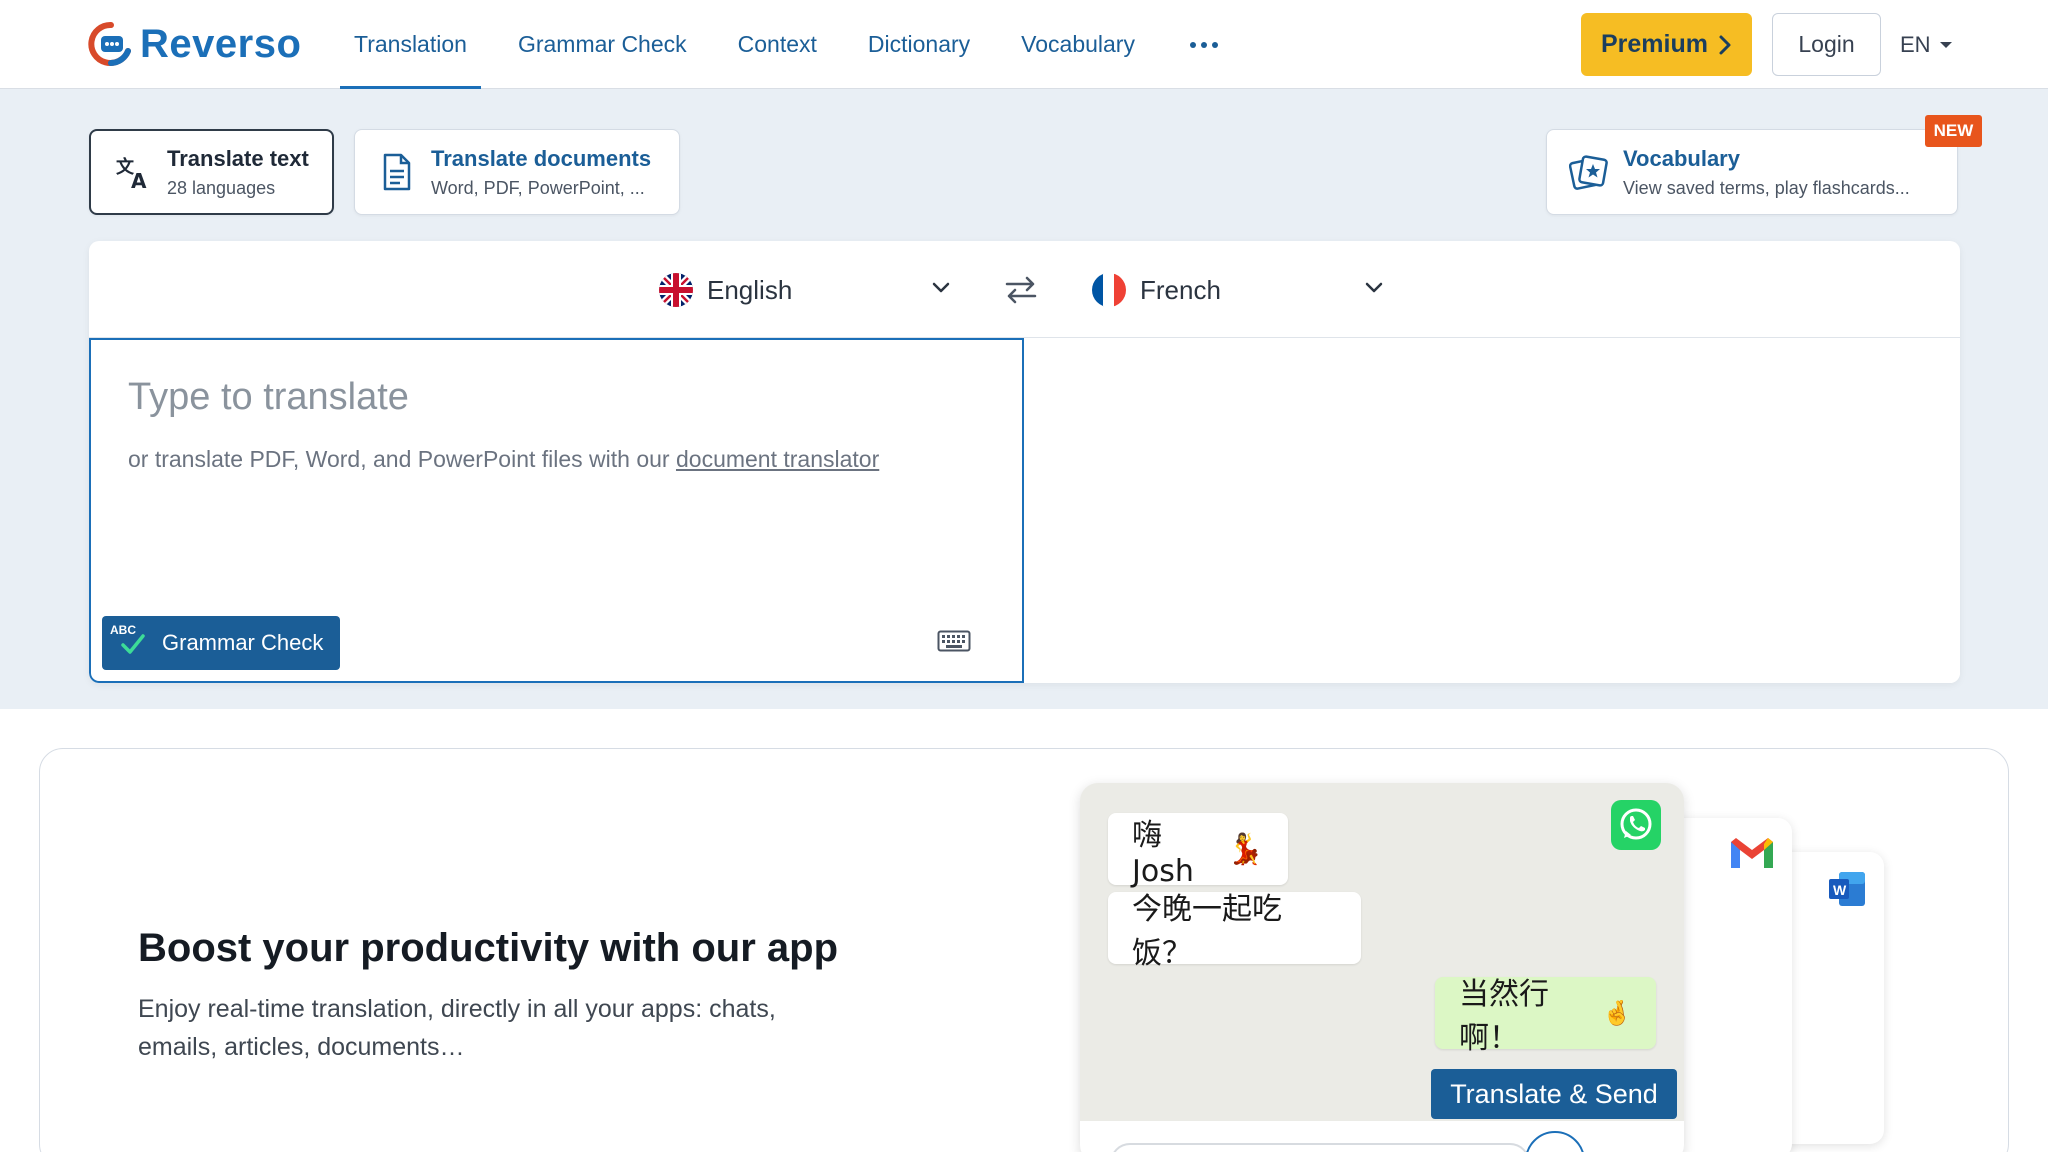 Image resolution: width=2048 pixels, height=1152 pixels. Describe the element at coordinates (1589, 172) in the screenshot. I see `flashcards-icon` at that location.